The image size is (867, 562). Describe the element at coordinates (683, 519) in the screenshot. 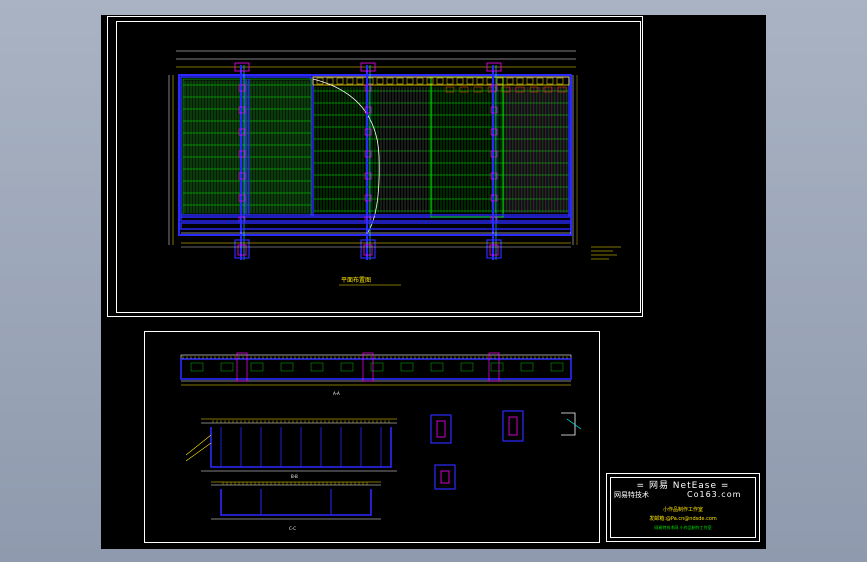

I see `title-block-email: 发邮箱:@Pa.cn@ndsde.com` at that location.